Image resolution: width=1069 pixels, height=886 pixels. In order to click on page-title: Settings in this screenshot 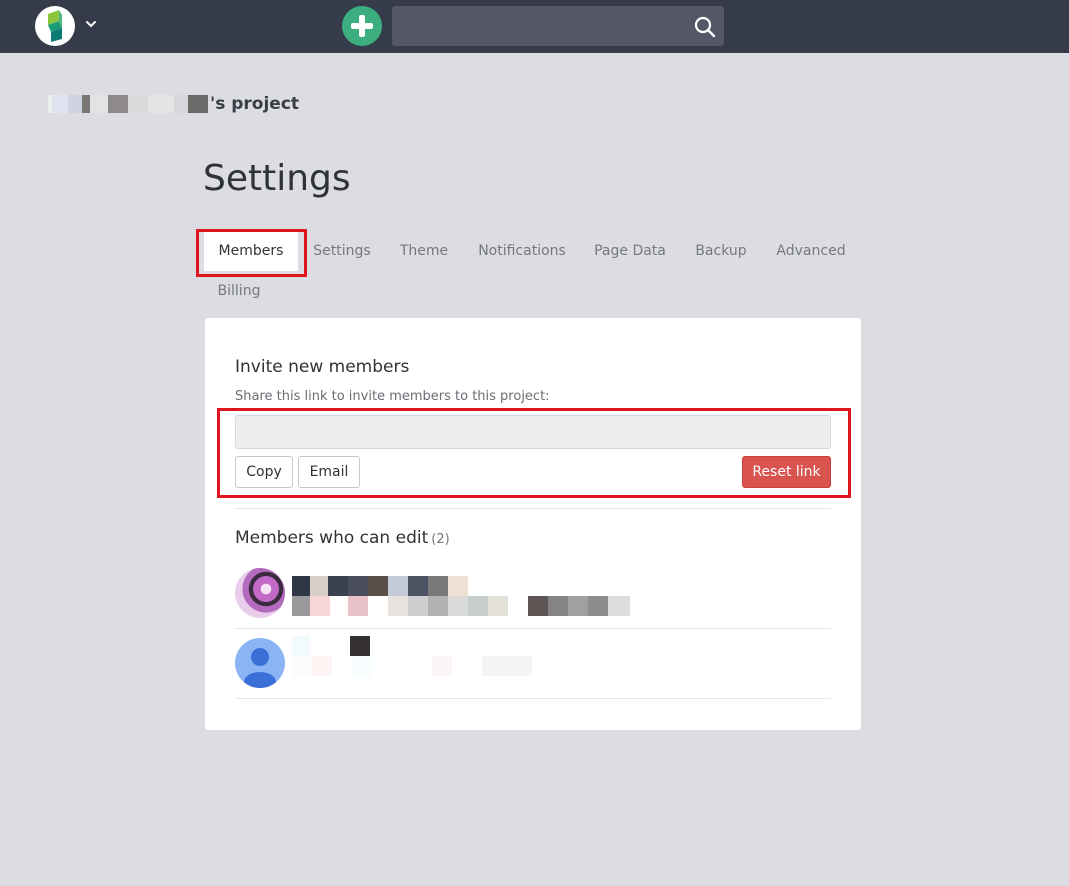, I will do `click(277, 178)`.